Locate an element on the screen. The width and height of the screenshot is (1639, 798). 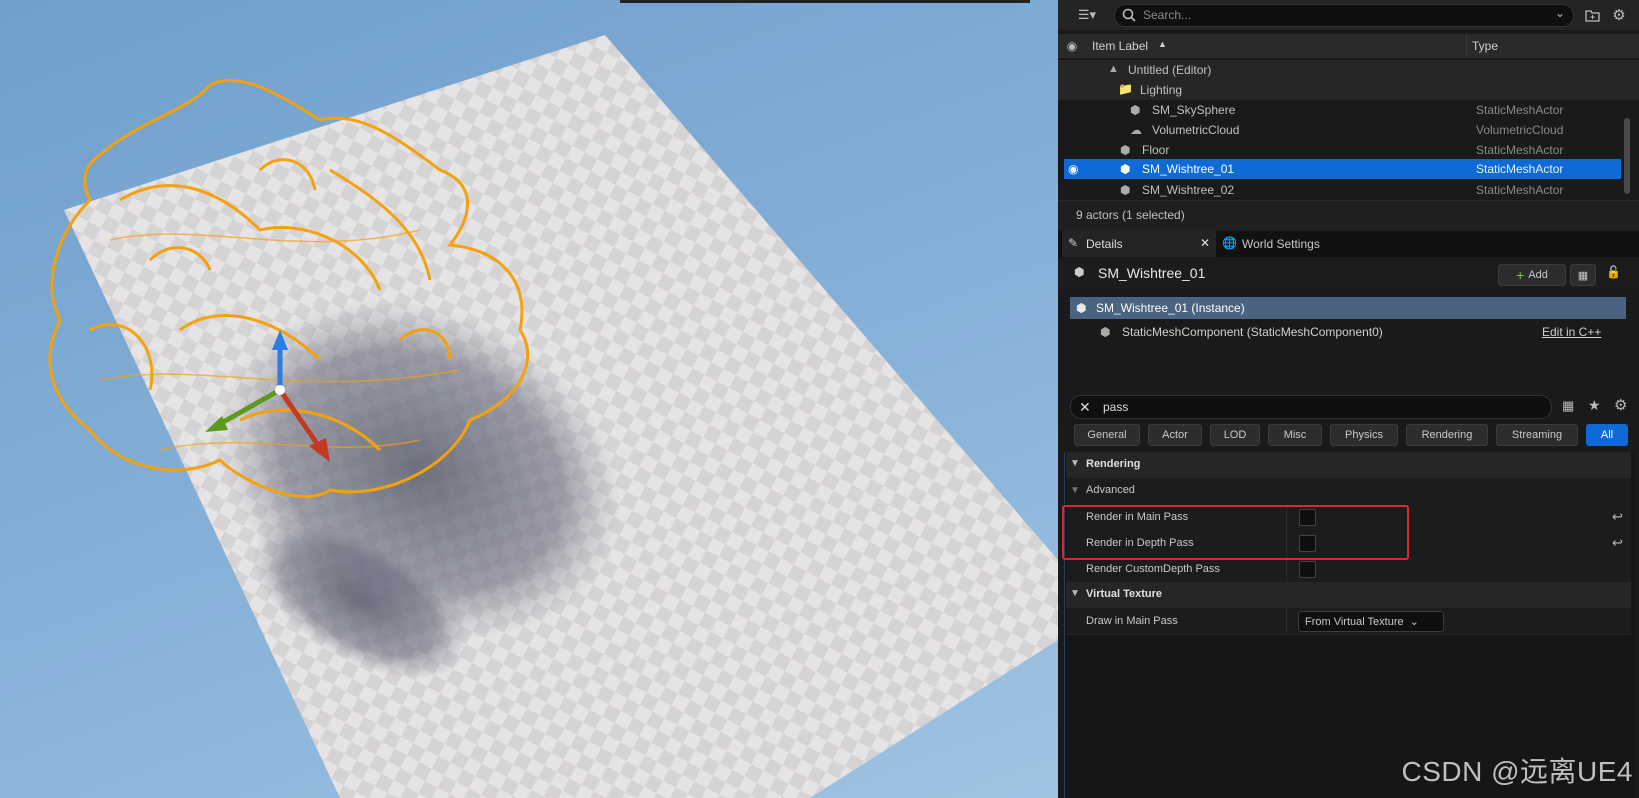
property-draw-in-main-pass: Draw in Main Pass From Virtual Texture ⌄ is located at coordinates (1348, 621).